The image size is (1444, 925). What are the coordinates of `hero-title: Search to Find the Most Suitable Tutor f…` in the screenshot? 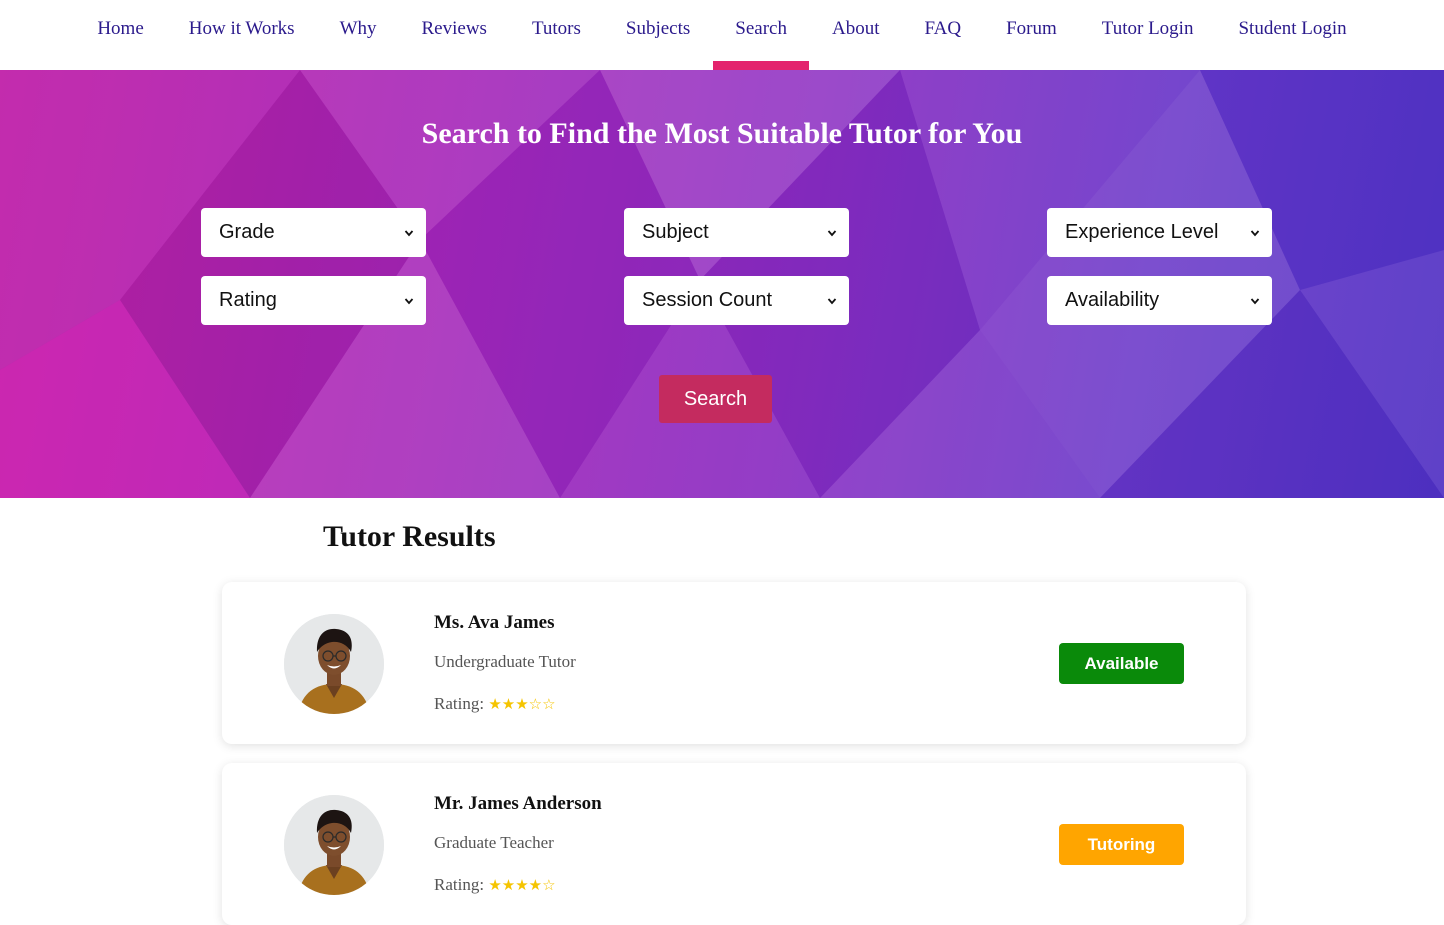 It's located at (722, 134).